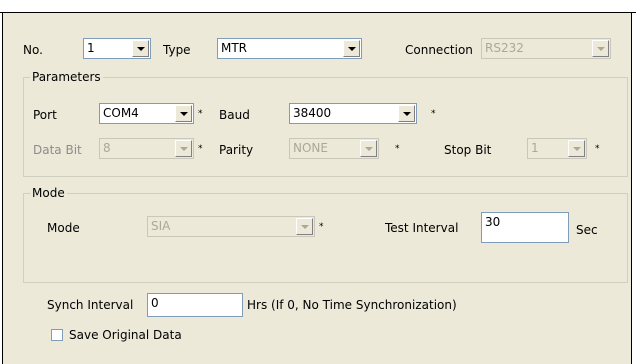 Image resolution: width=636 pixels, height=364 pixels. I want to click on synch-interval-value: 0, so click(155, 303).